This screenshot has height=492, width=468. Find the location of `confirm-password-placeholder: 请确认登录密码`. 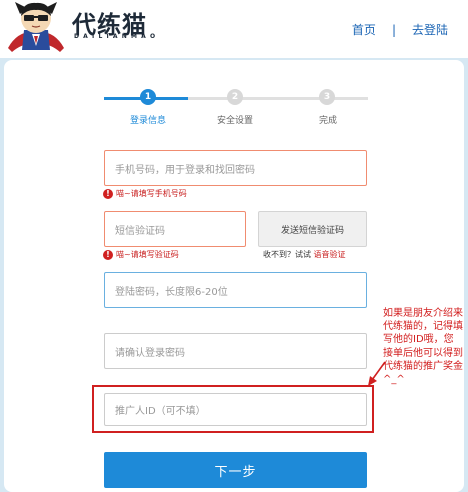

confirm-password-placeholder: 请确认登录密码 is located at coordinates (150, 353).